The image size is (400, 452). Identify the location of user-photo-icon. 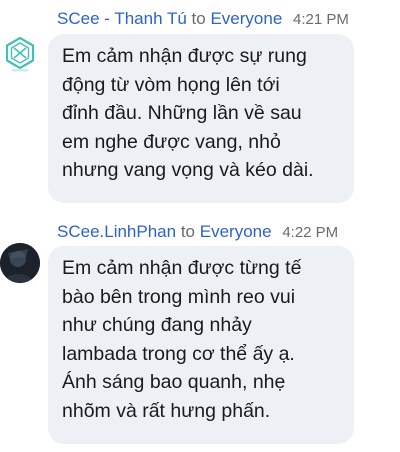
(20, 263).